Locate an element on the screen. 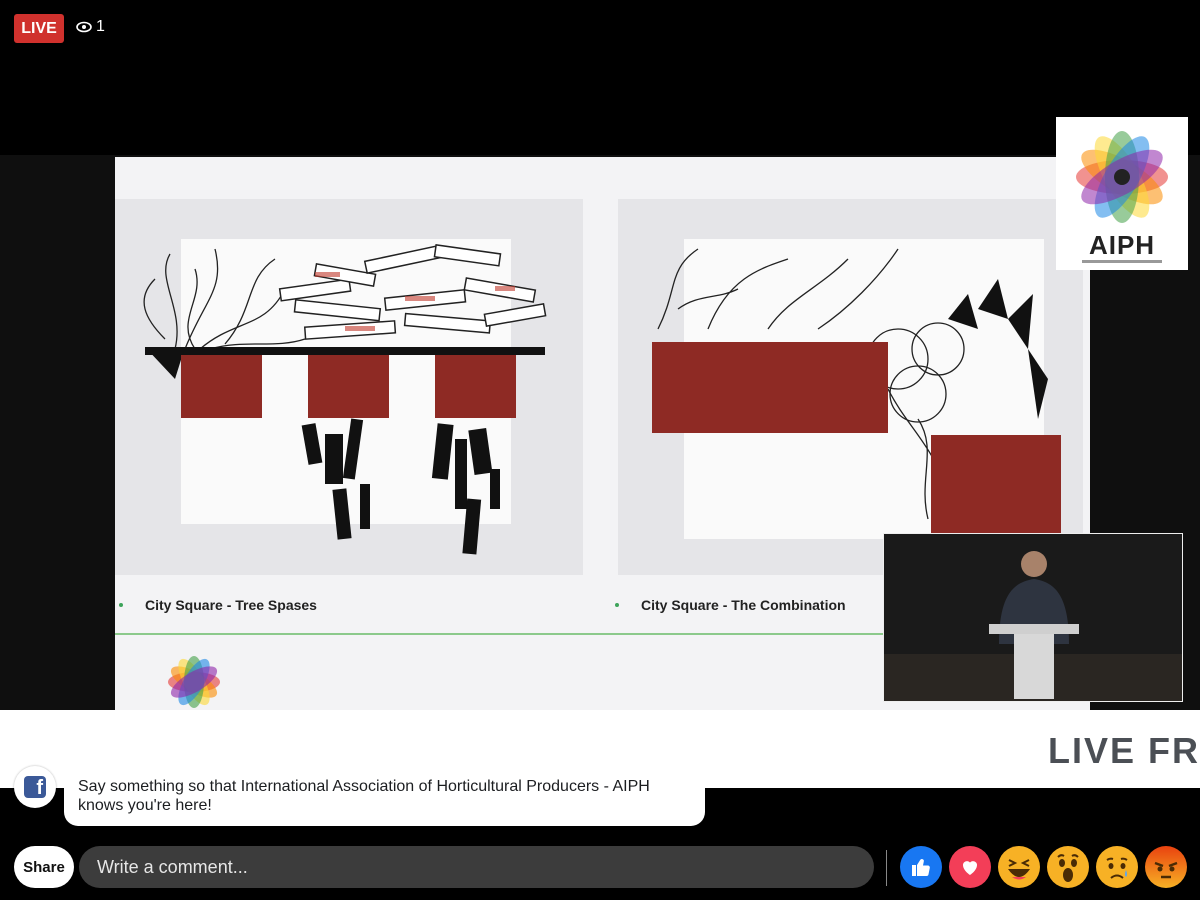  heart-icon is located at coordinates (970, 868).